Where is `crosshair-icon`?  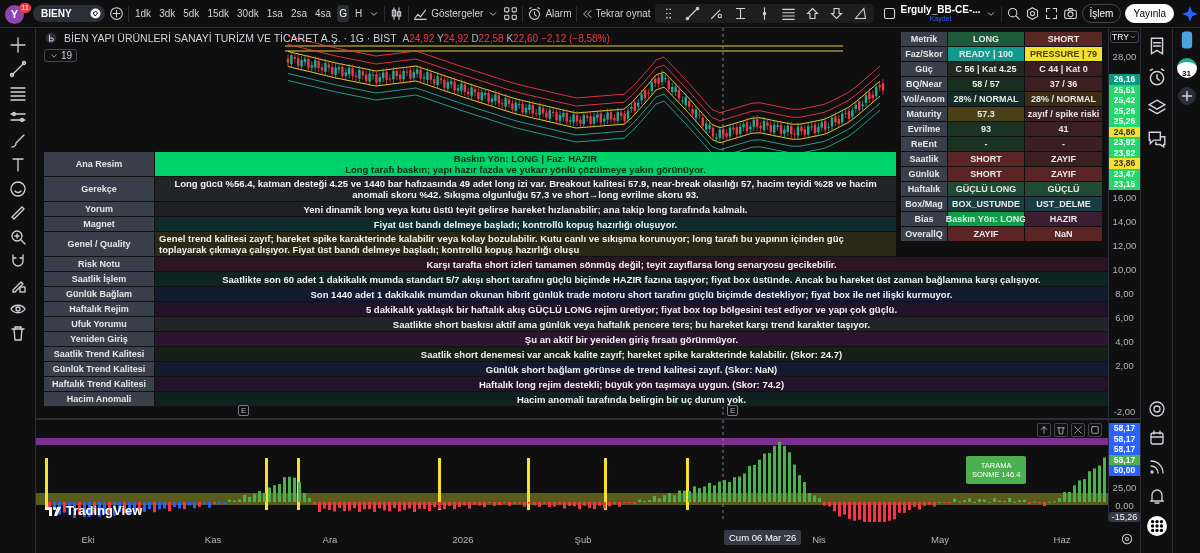
crosshair-icon is located at coordinates (17, 45).